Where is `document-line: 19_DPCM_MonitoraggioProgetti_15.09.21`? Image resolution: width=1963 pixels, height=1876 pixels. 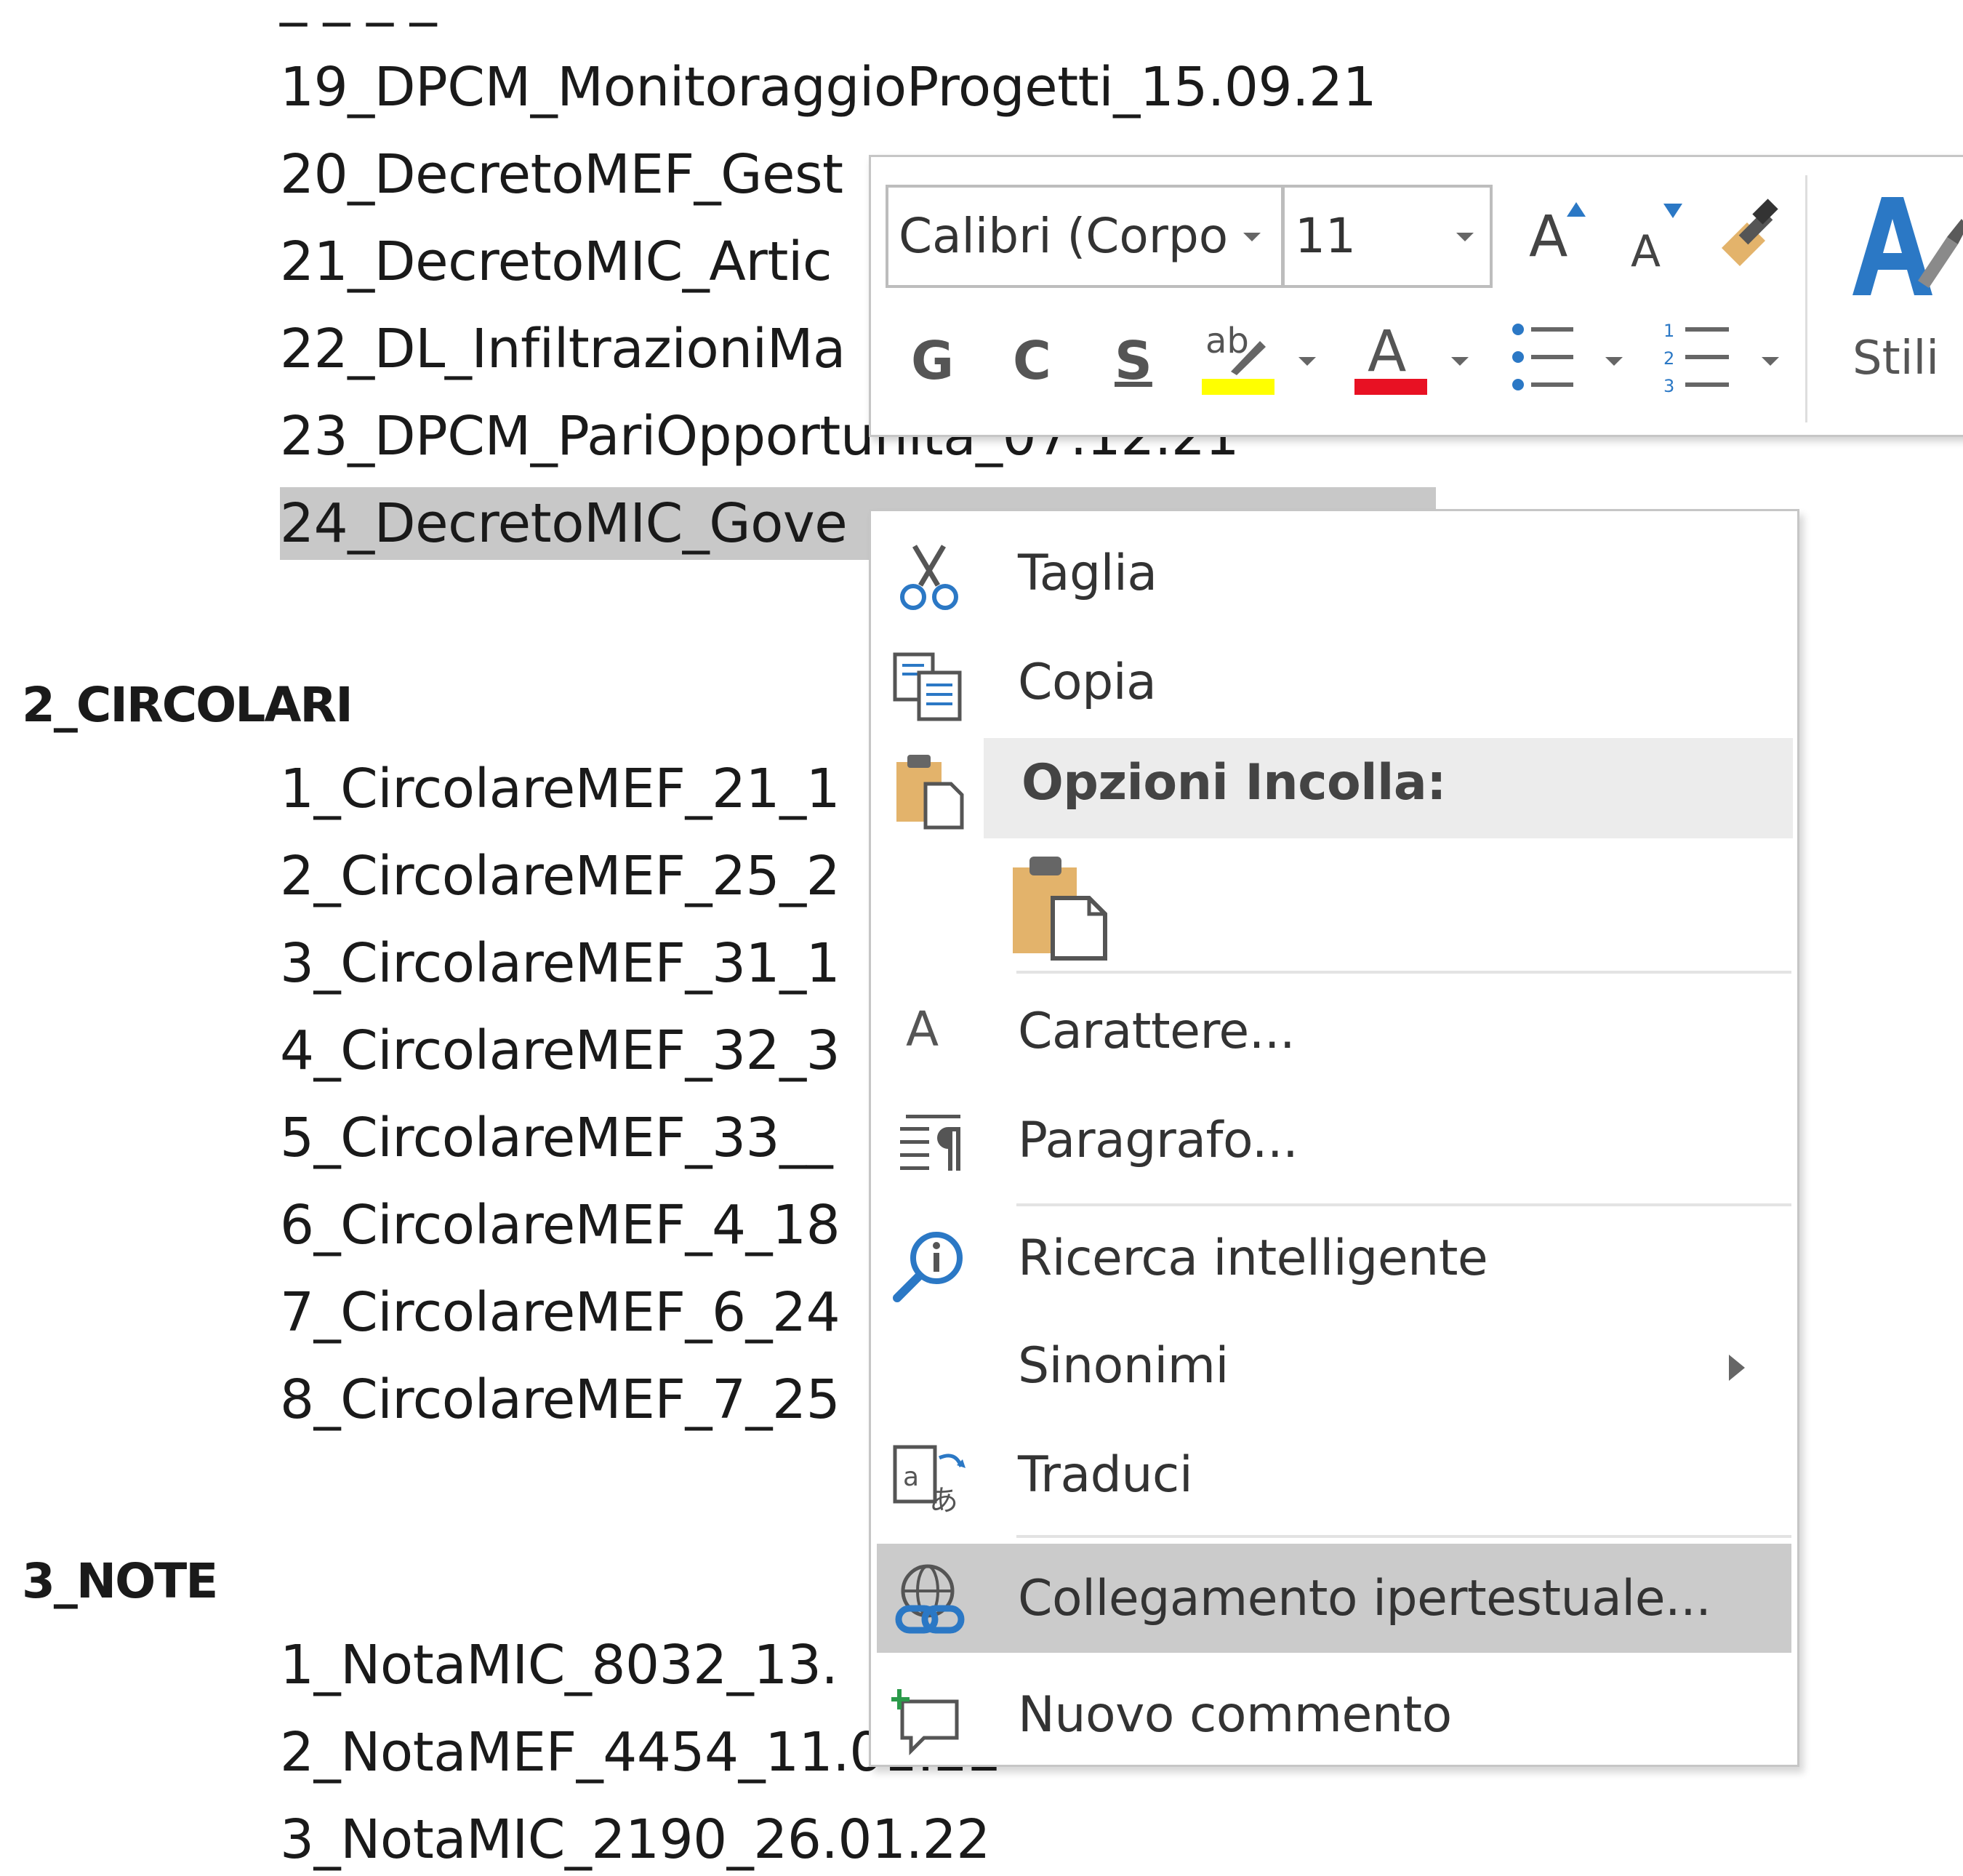 document-line: 19_DPCM_MonitoraggioProgetti_15.09.21 is located at coordinates (828, 87).